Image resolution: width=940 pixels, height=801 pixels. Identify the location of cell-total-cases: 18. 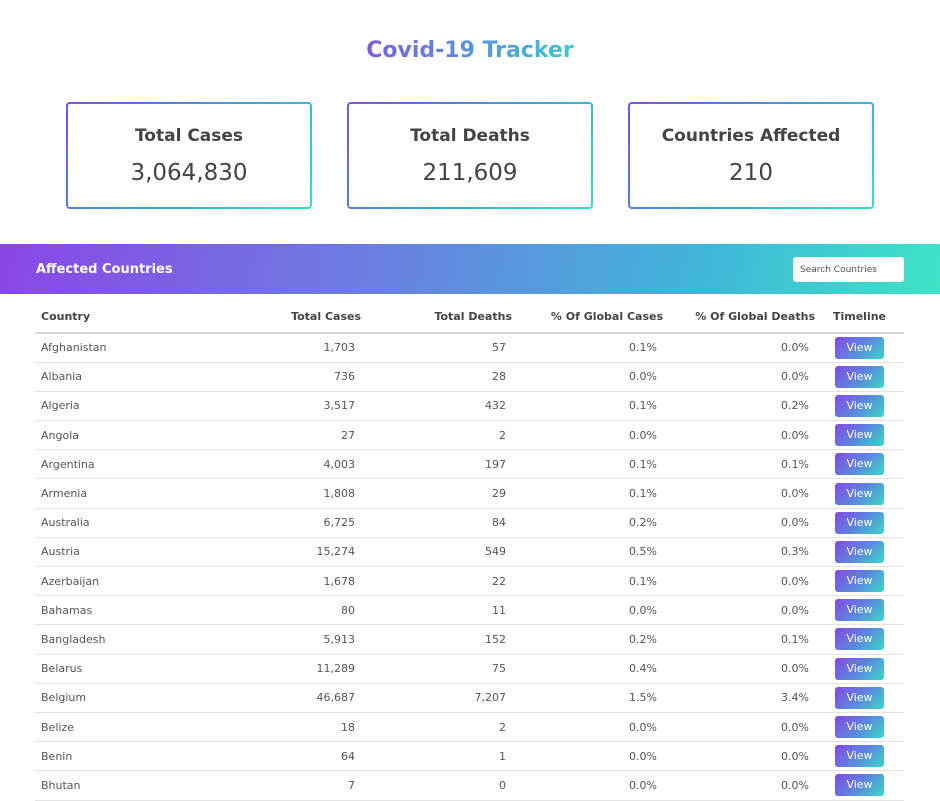
(288, 727).